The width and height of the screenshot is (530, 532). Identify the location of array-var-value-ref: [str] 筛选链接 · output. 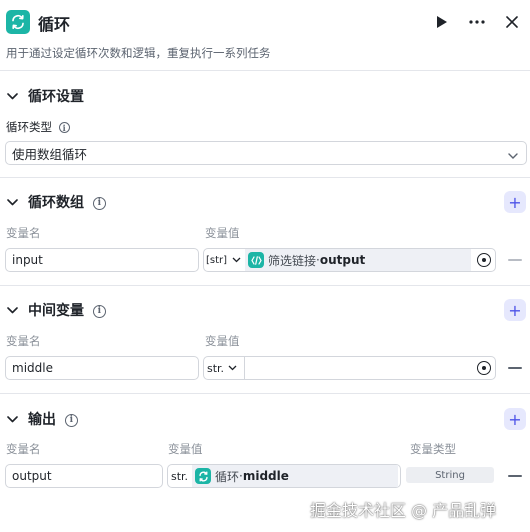
(349, 260).